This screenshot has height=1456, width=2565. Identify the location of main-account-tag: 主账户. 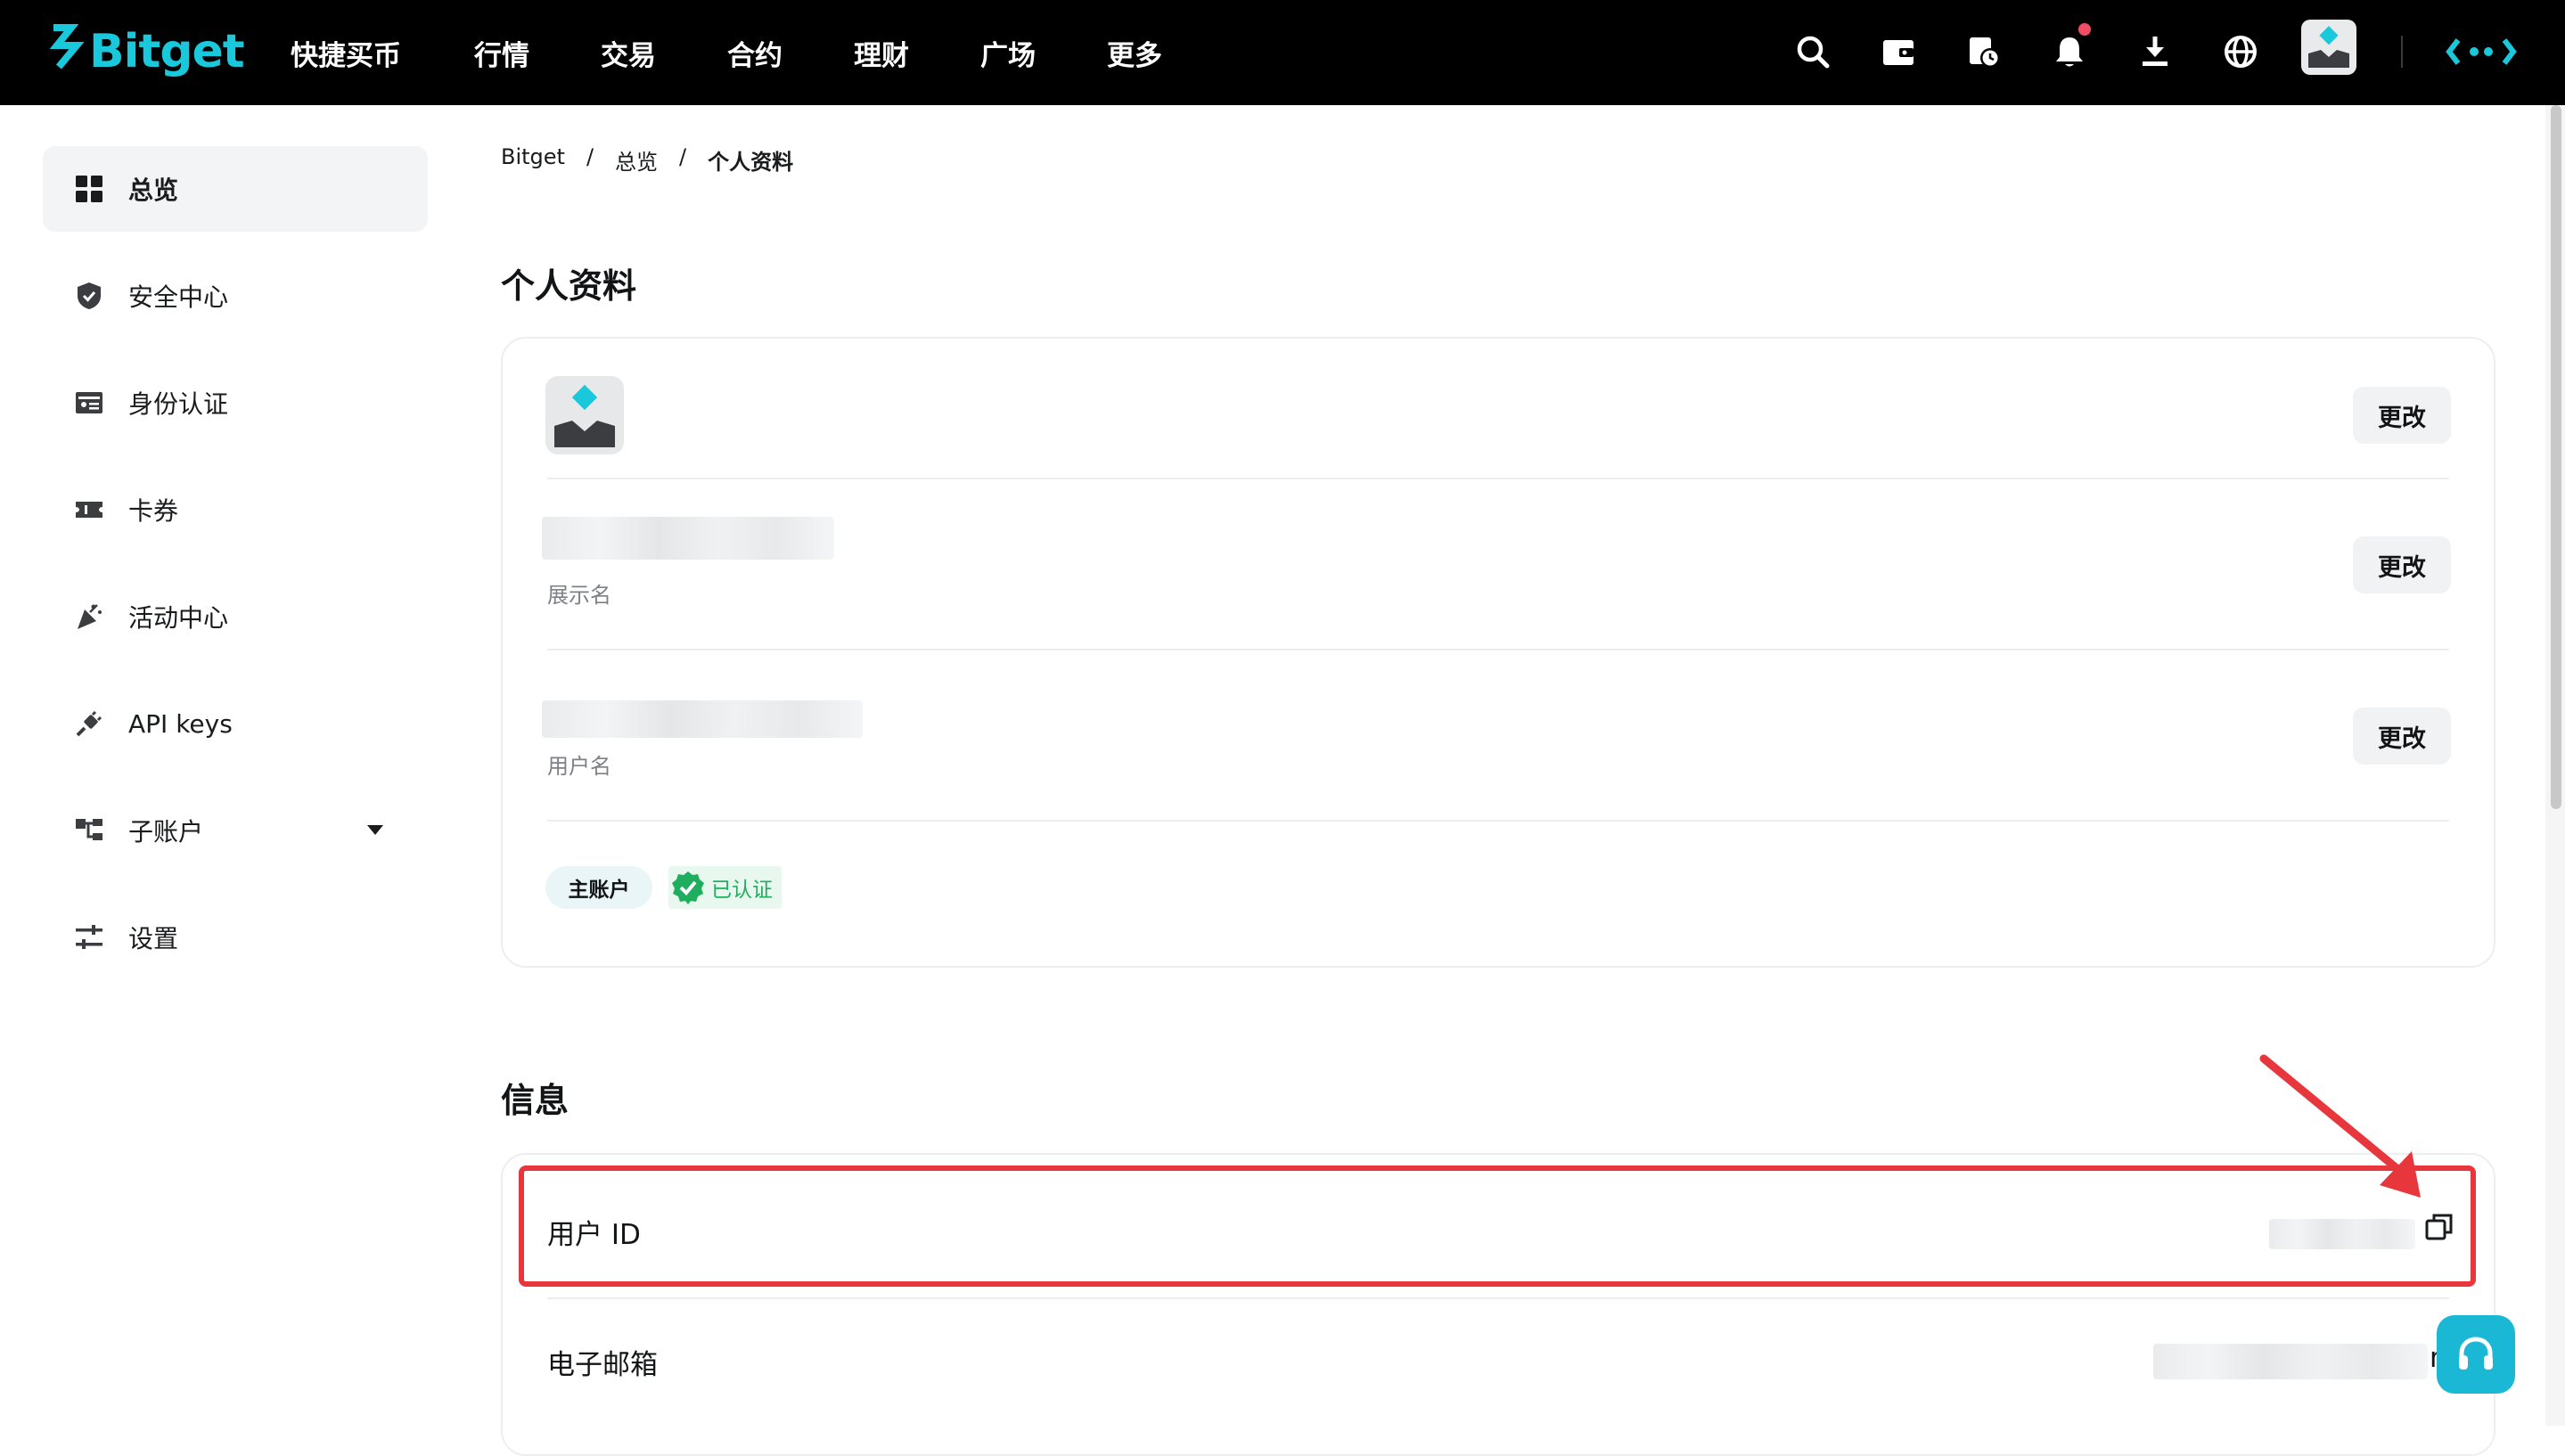
(598, 887).